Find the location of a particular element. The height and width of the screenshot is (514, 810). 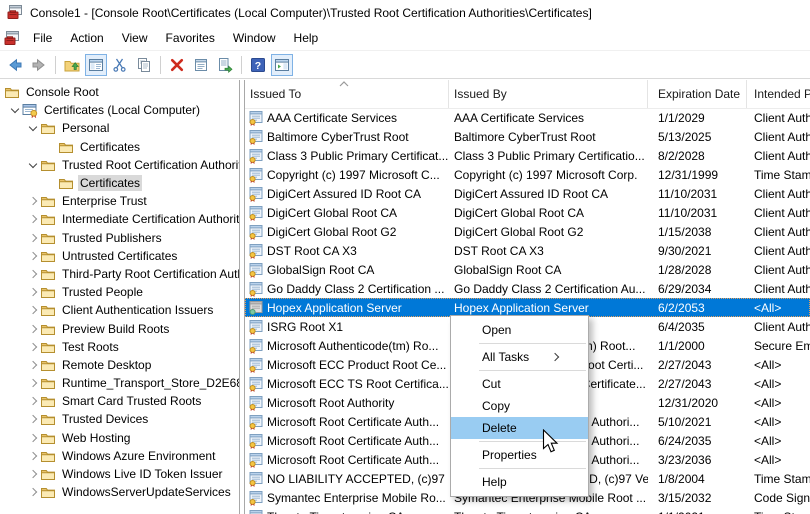

tree-item-windowsserverupdateservices: WindowsServerUpdateServices is located at coordinates (119, 492).